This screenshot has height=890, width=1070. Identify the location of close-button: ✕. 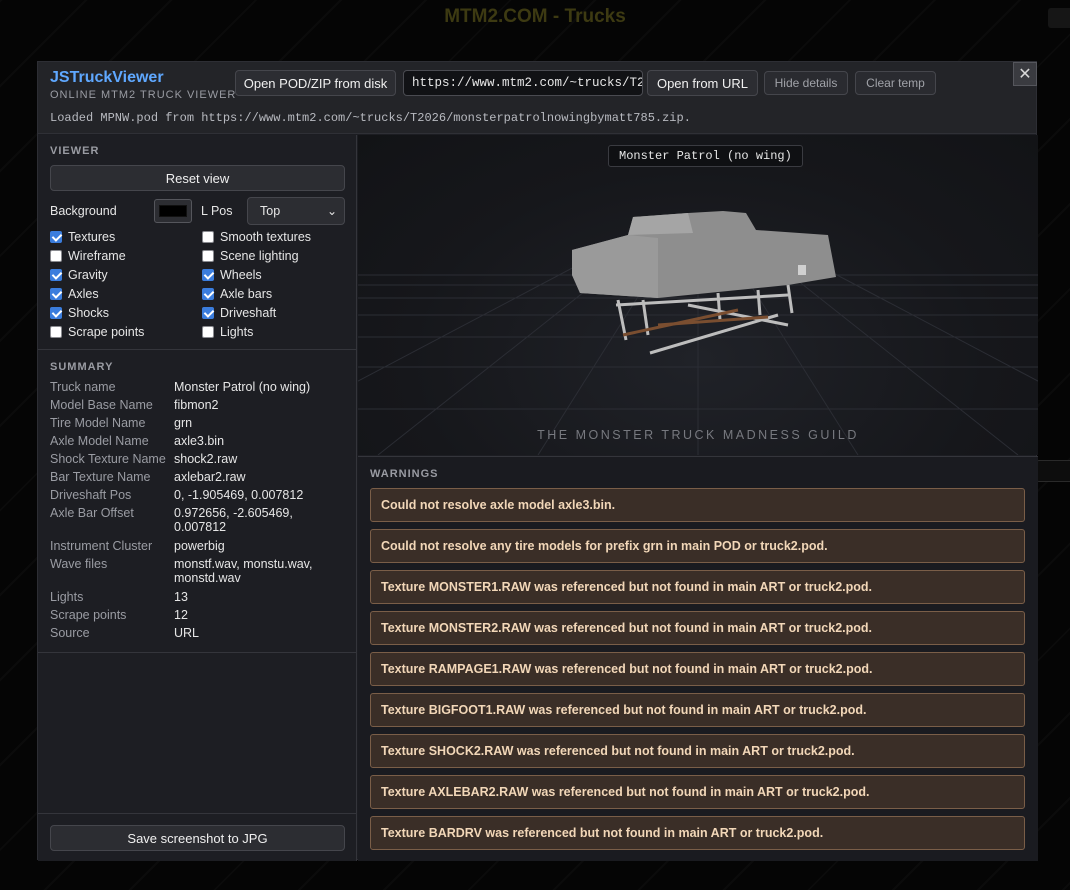
(1025, 74).